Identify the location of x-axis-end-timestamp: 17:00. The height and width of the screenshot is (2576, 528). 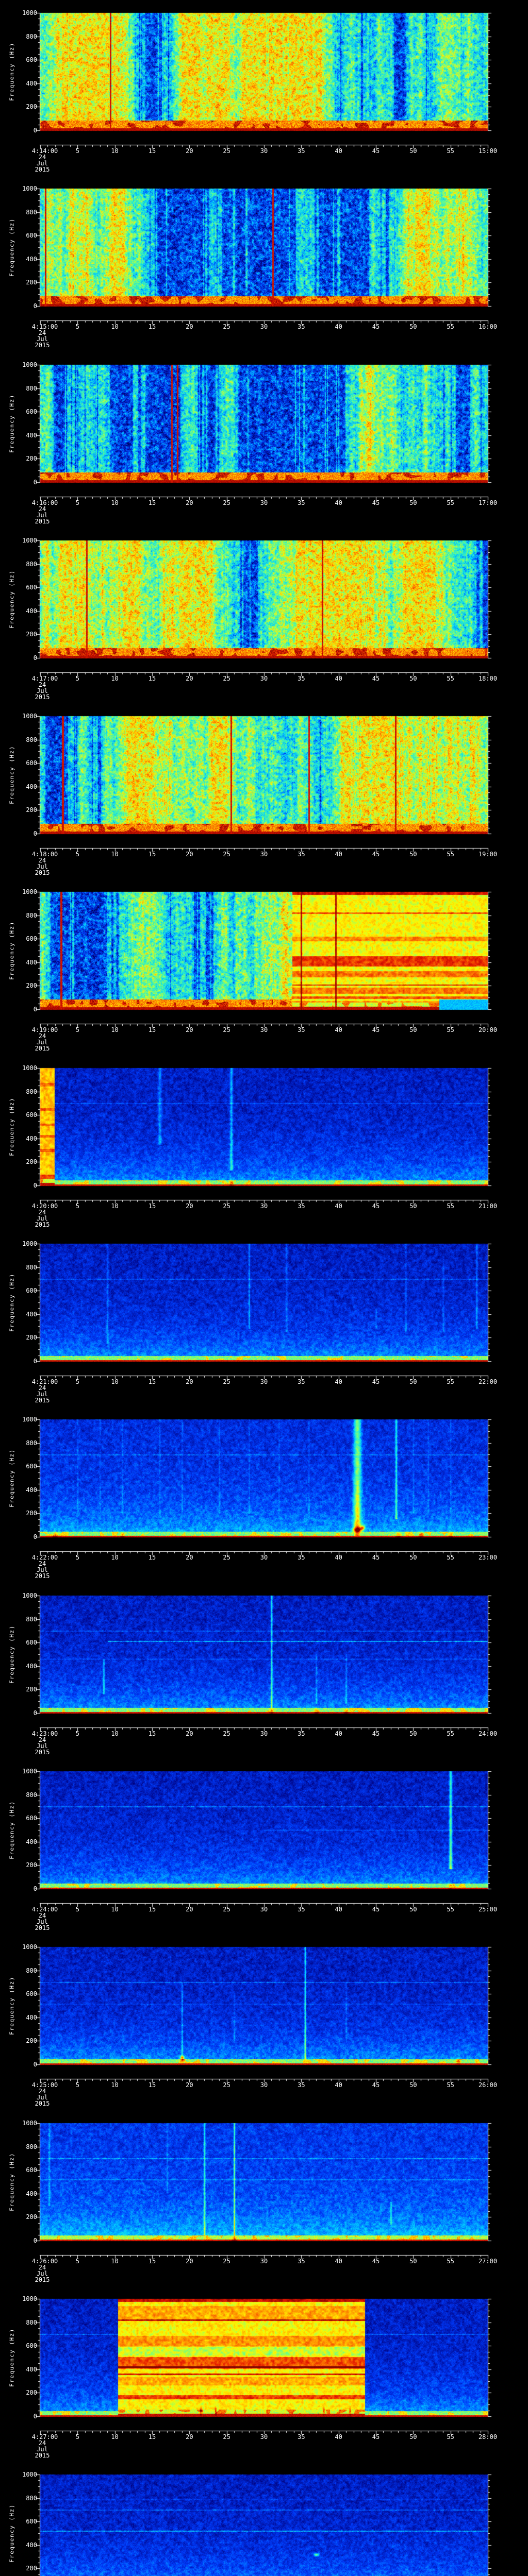
(488, 502).